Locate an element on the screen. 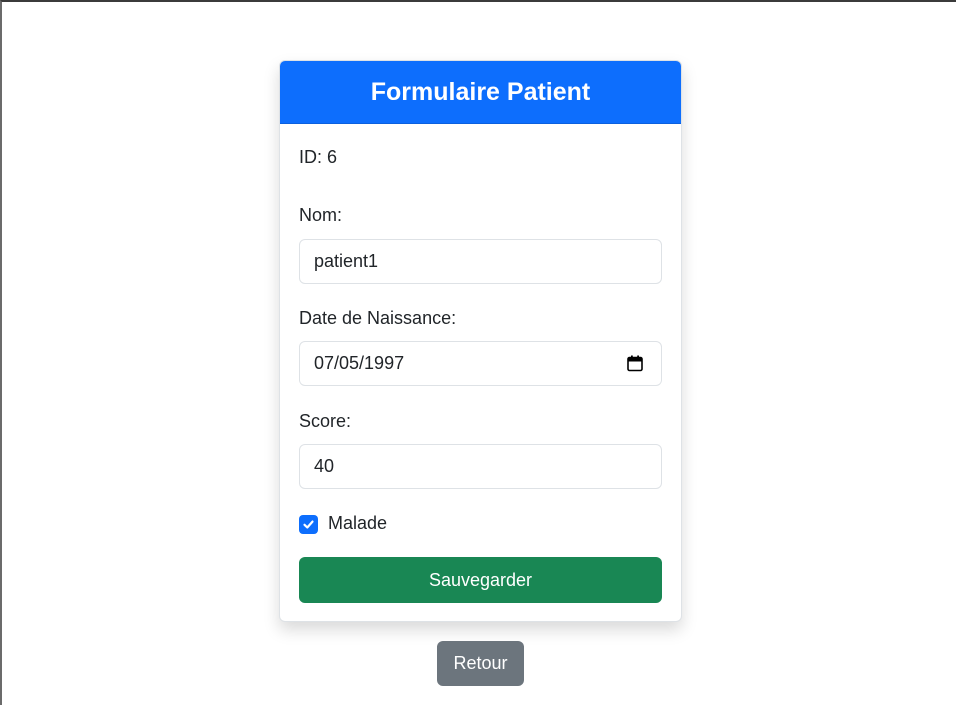 This screenshot has height=705, width=956. form-title: Formulaire Patient is located at coordinates (480, 91).